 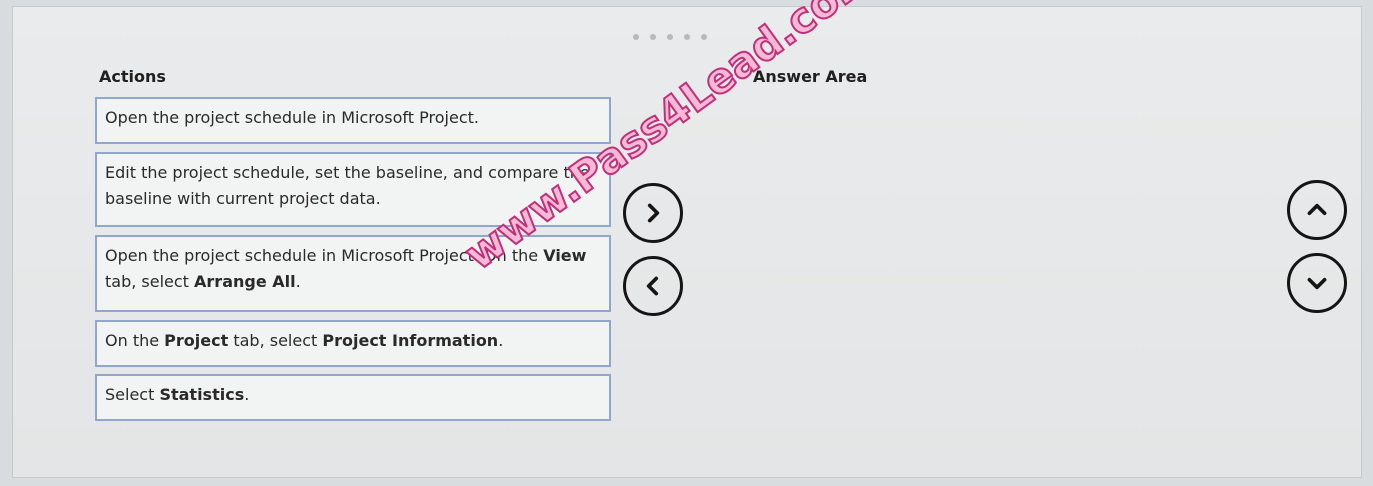 I want to click on move-right-button, so click(x=653, y=213).